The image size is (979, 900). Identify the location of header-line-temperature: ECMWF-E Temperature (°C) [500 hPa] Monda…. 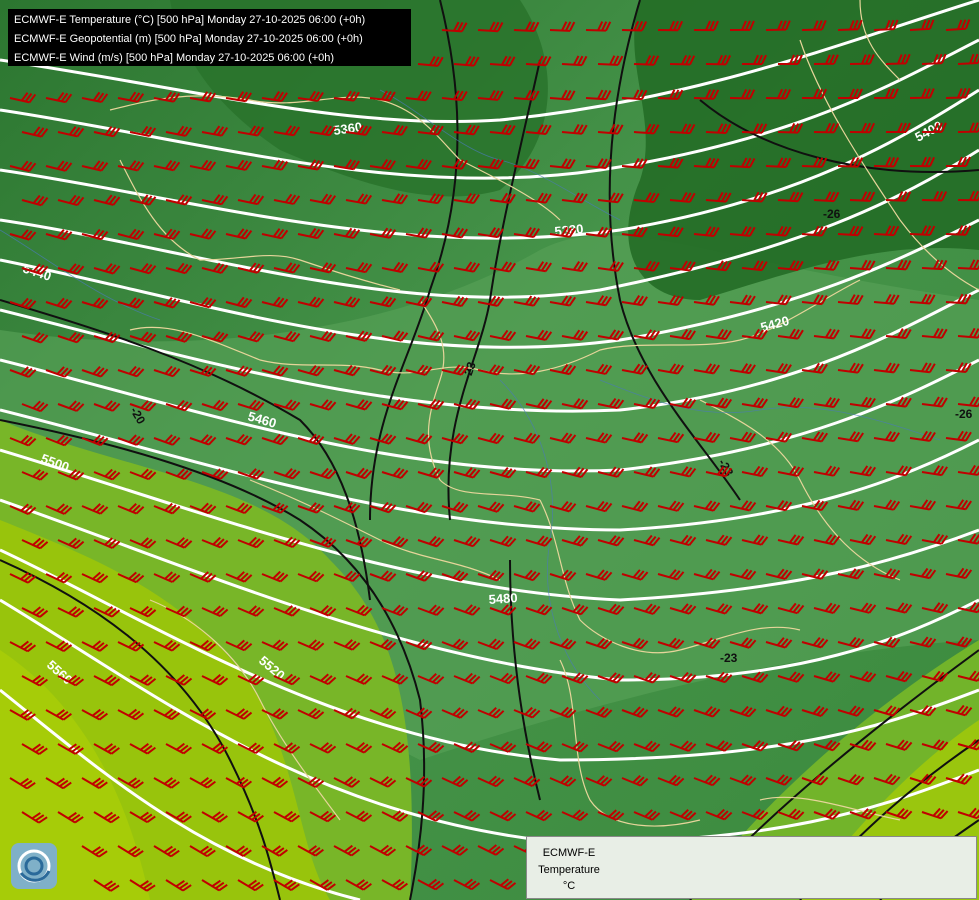
(190, 20).